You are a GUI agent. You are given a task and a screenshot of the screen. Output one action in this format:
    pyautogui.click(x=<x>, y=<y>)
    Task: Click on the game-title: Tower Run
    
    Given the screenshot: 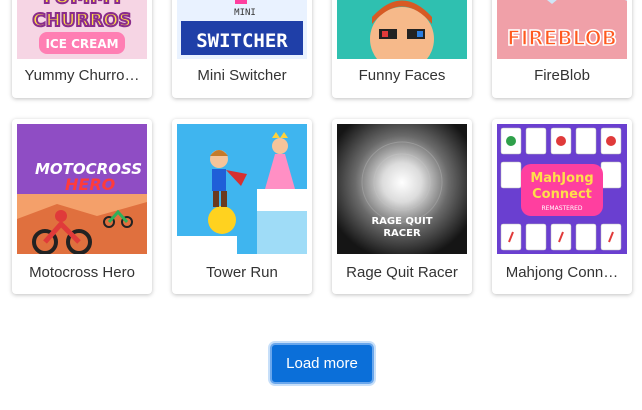 What is the action you would take?
    pyautogui.click(x=242, y=272)
    